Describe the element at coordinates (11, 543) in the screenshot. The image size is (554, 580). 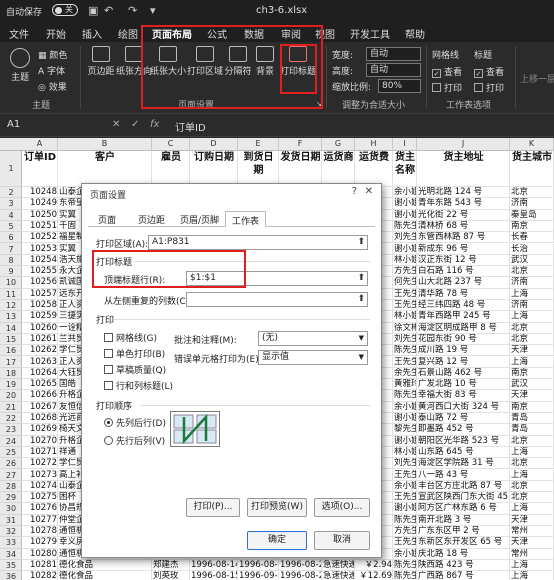
I see `row-header: 33` at that location.